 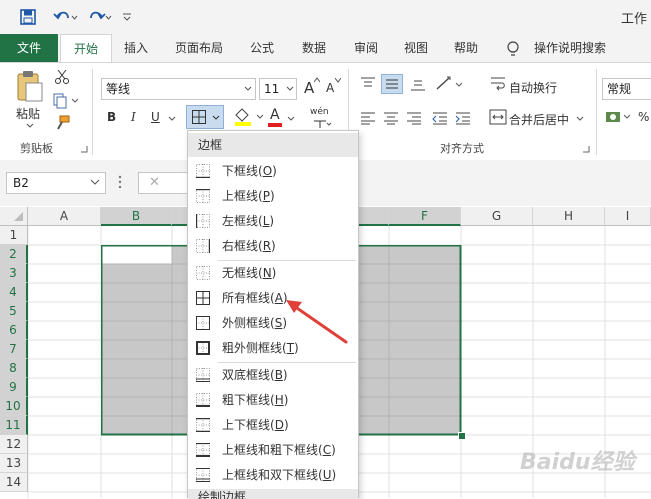 I want to click on font-color-swatch, so click(x=275, y=125).